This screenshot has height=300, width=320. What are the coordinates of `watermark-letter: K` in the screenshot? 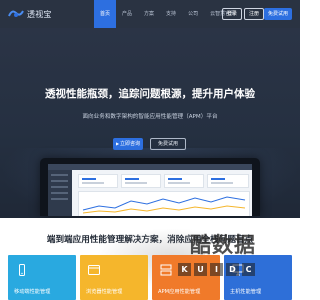 It's located at (184, 269).